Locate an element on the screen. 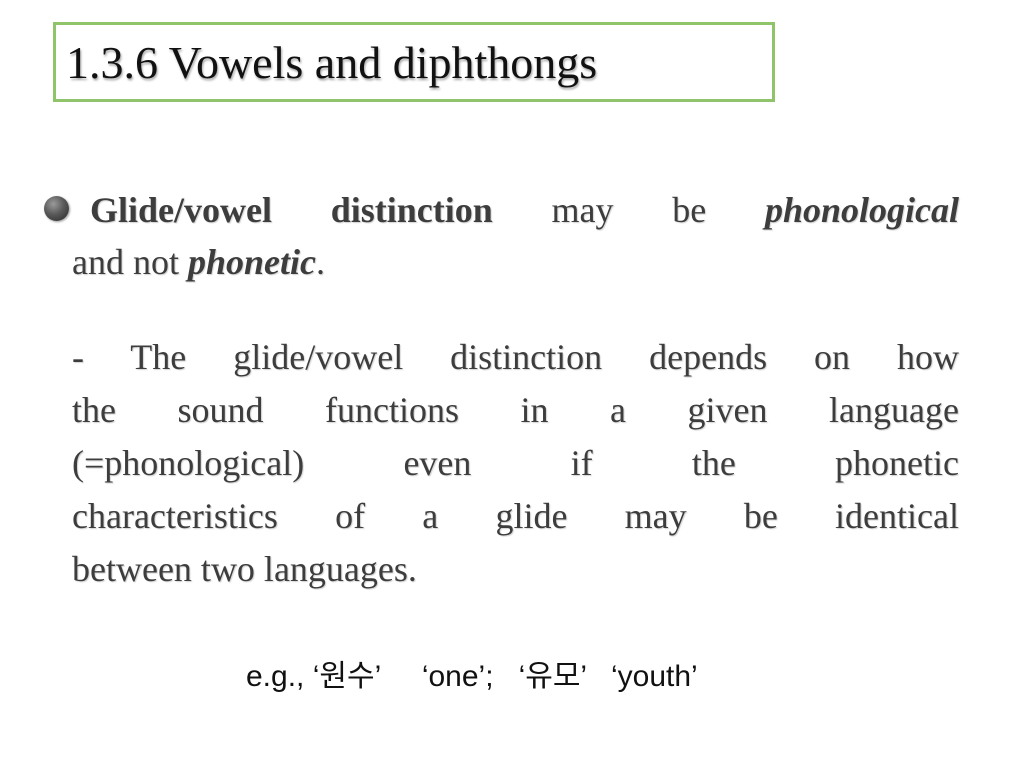  example-line: e.g., ‘원수’ ‘one’; ‘유모’ ‘youth’ is located at coordinates (472, 677).